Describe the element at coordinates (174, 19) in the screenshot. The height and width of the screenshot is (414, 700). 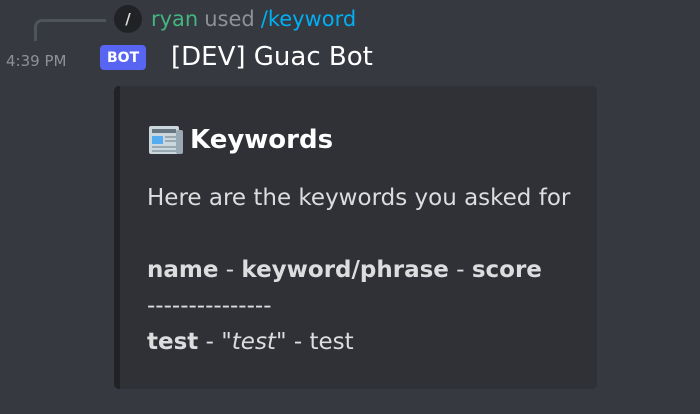
I see `reply-username: ryan` at that location.